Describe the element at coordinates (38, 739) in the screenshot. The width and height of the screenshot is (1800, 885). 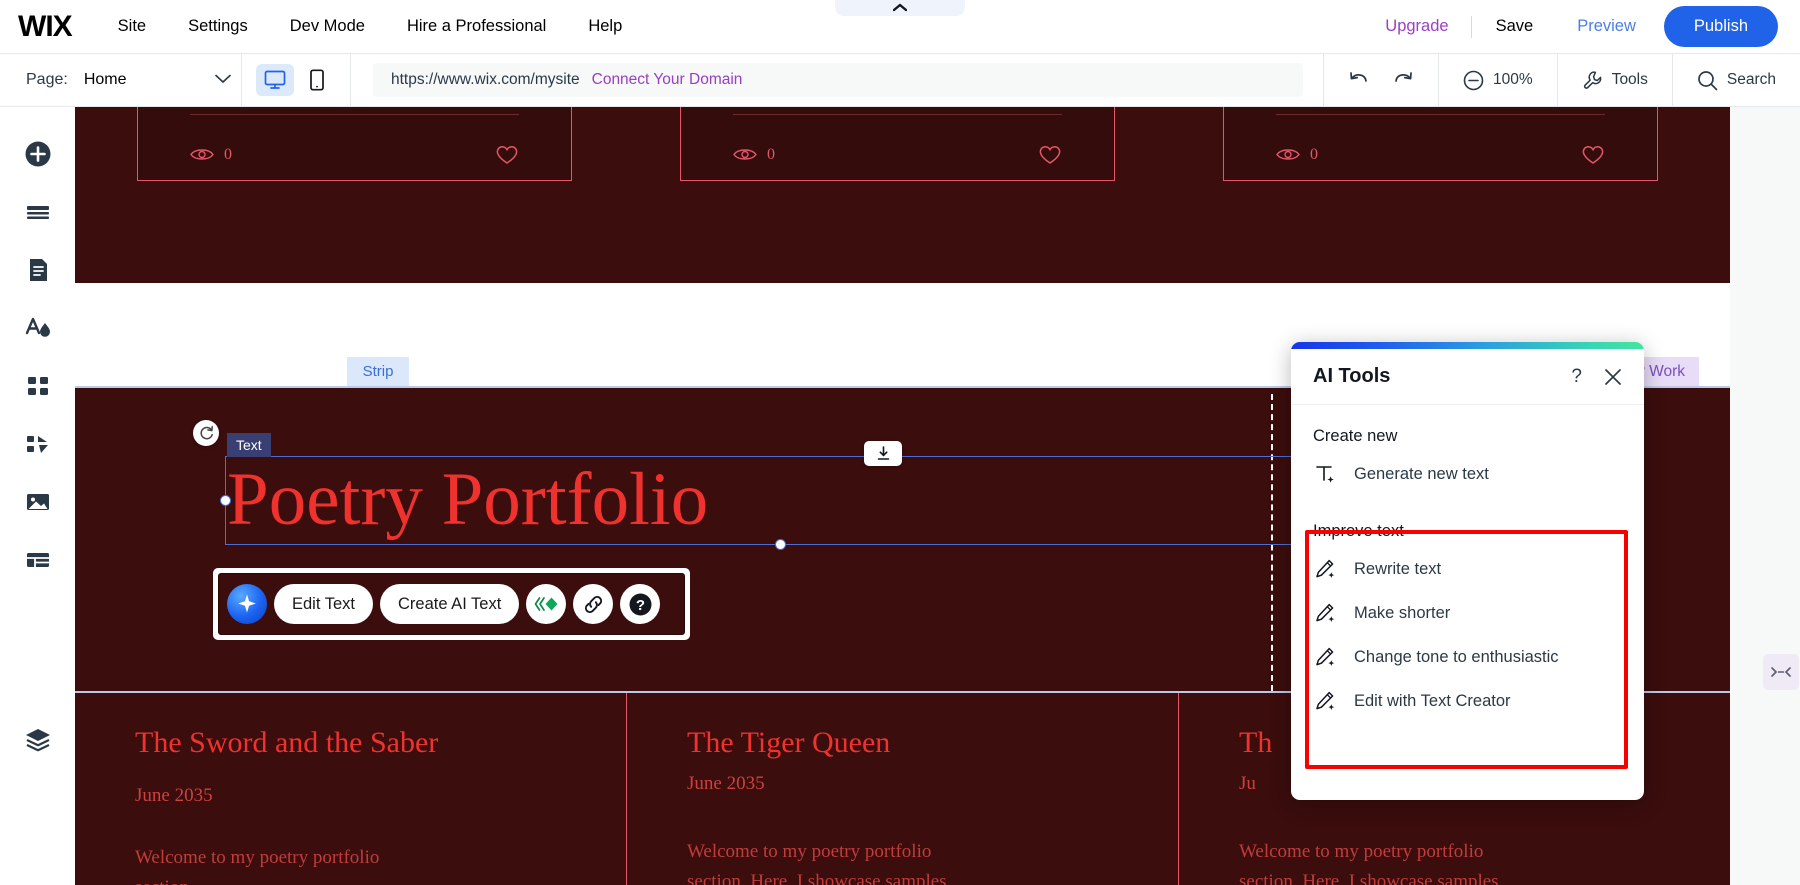
I see `sidebar-item-layers` at that location.